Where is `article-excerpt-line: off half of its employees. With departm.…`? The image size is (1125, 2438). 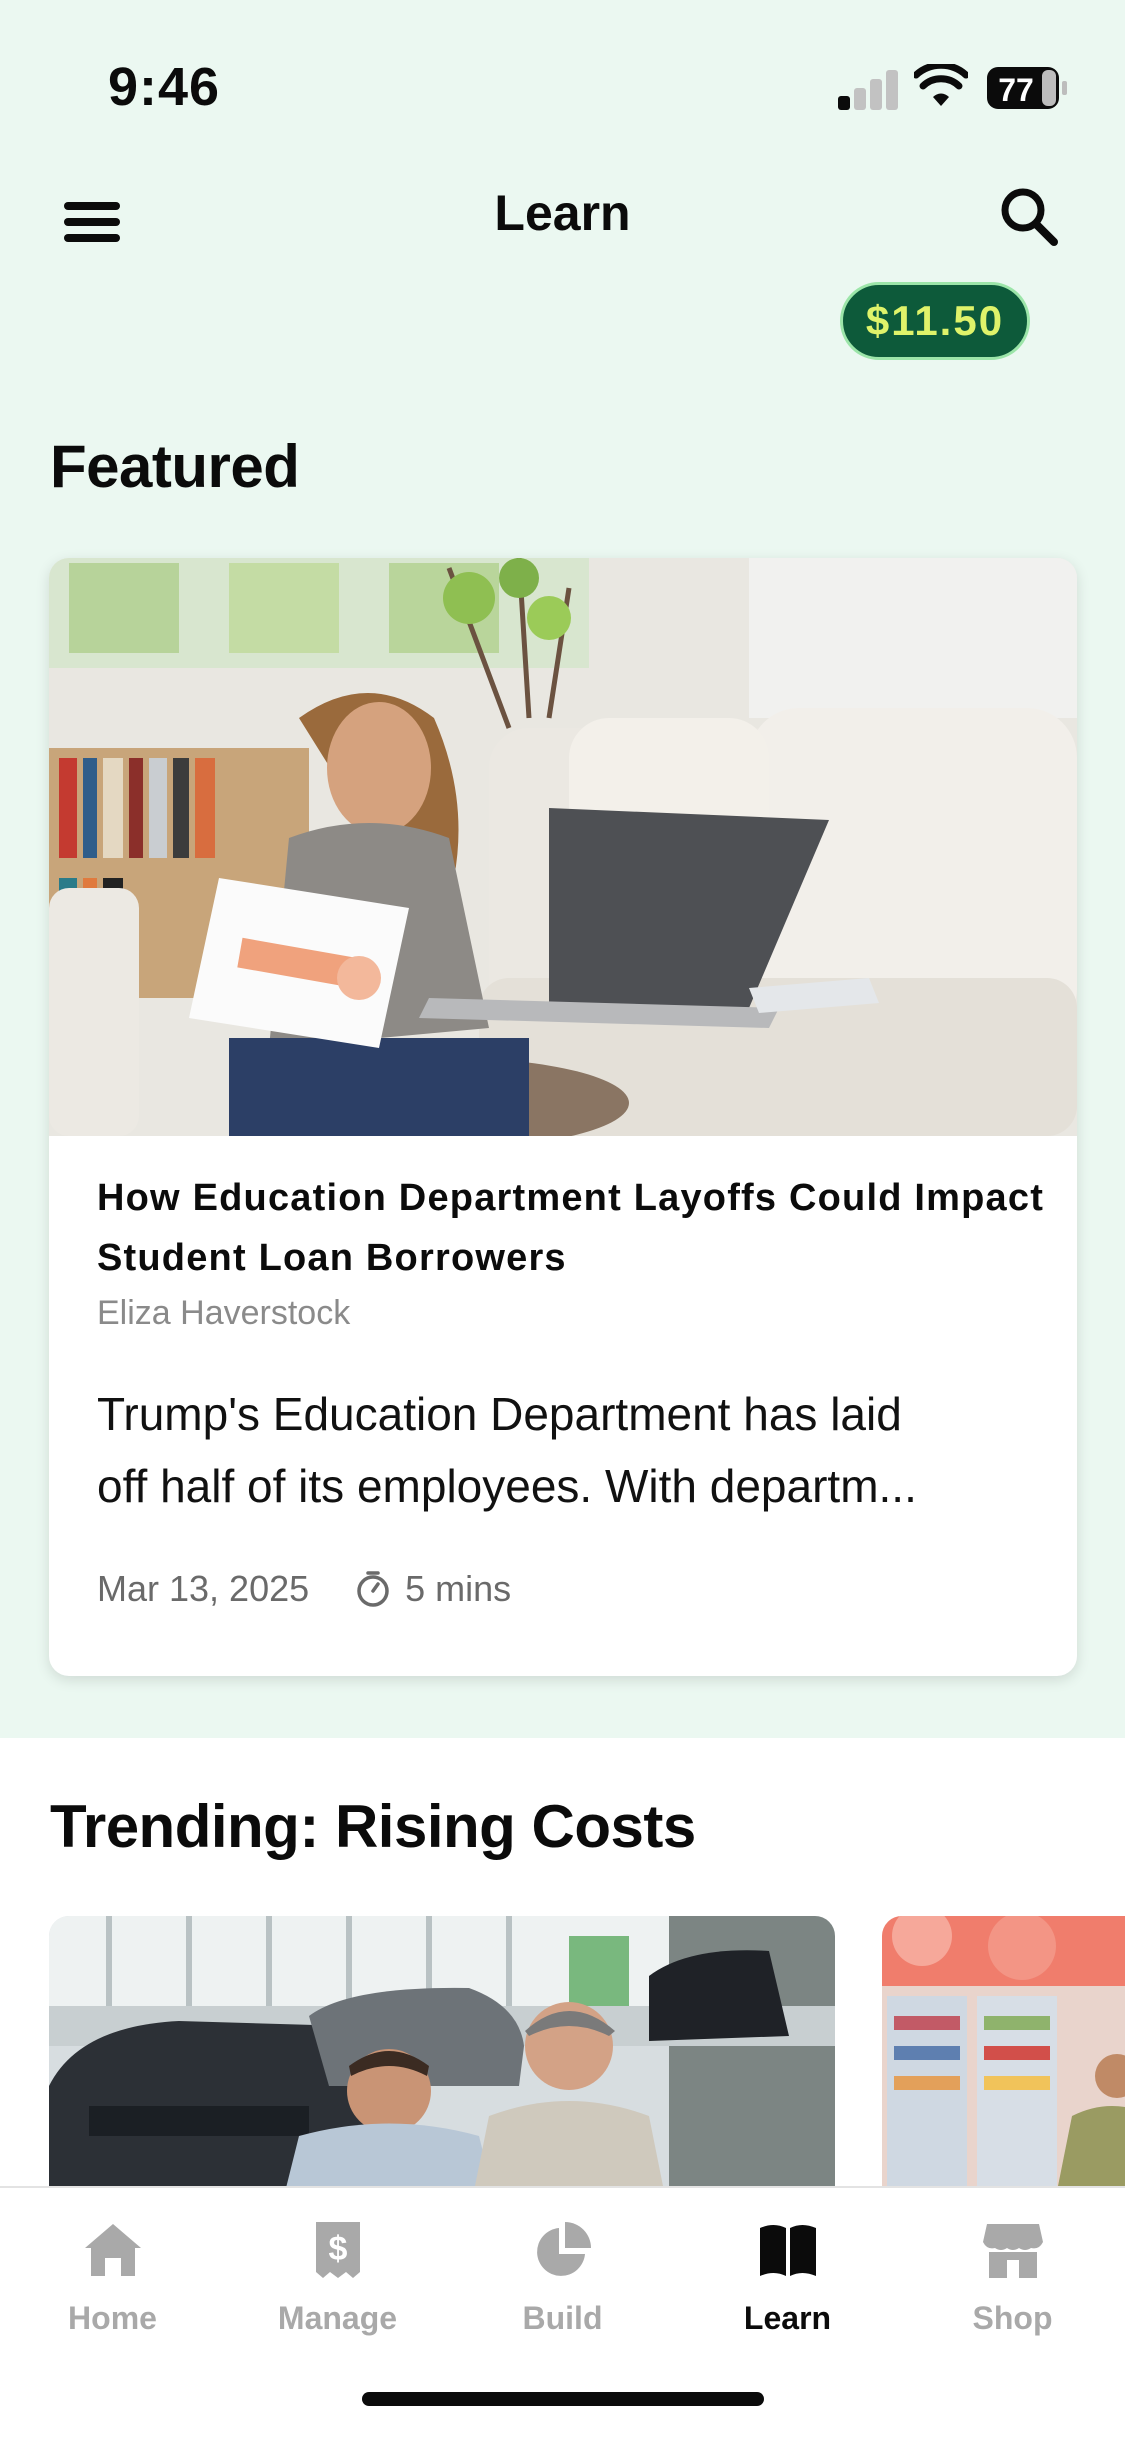 article-excerpt-line: off half of its employees. With departm.… is located at coordinates (507, 1486).